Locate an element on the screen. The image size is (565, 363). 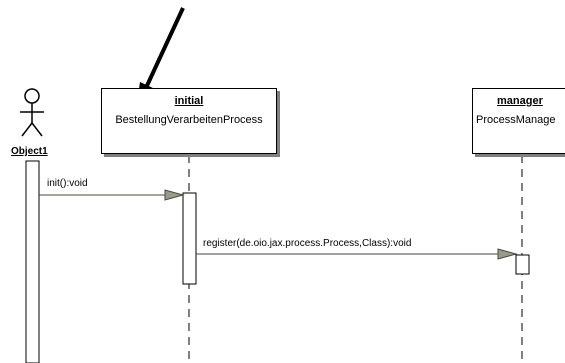
object-class-manager: ProcessManage is located at coordinates (516, 120).